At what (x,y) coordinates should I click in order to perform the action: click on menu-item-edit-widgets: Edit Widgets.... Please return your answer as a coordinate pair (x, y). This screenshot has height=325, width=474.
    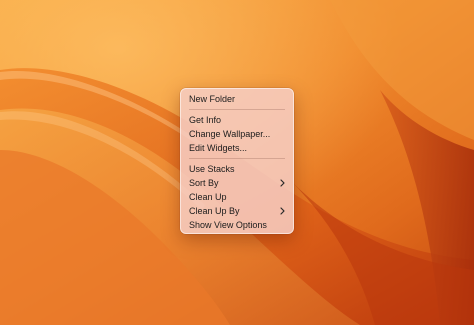
    Looking at the image, I should click on (237, 148).